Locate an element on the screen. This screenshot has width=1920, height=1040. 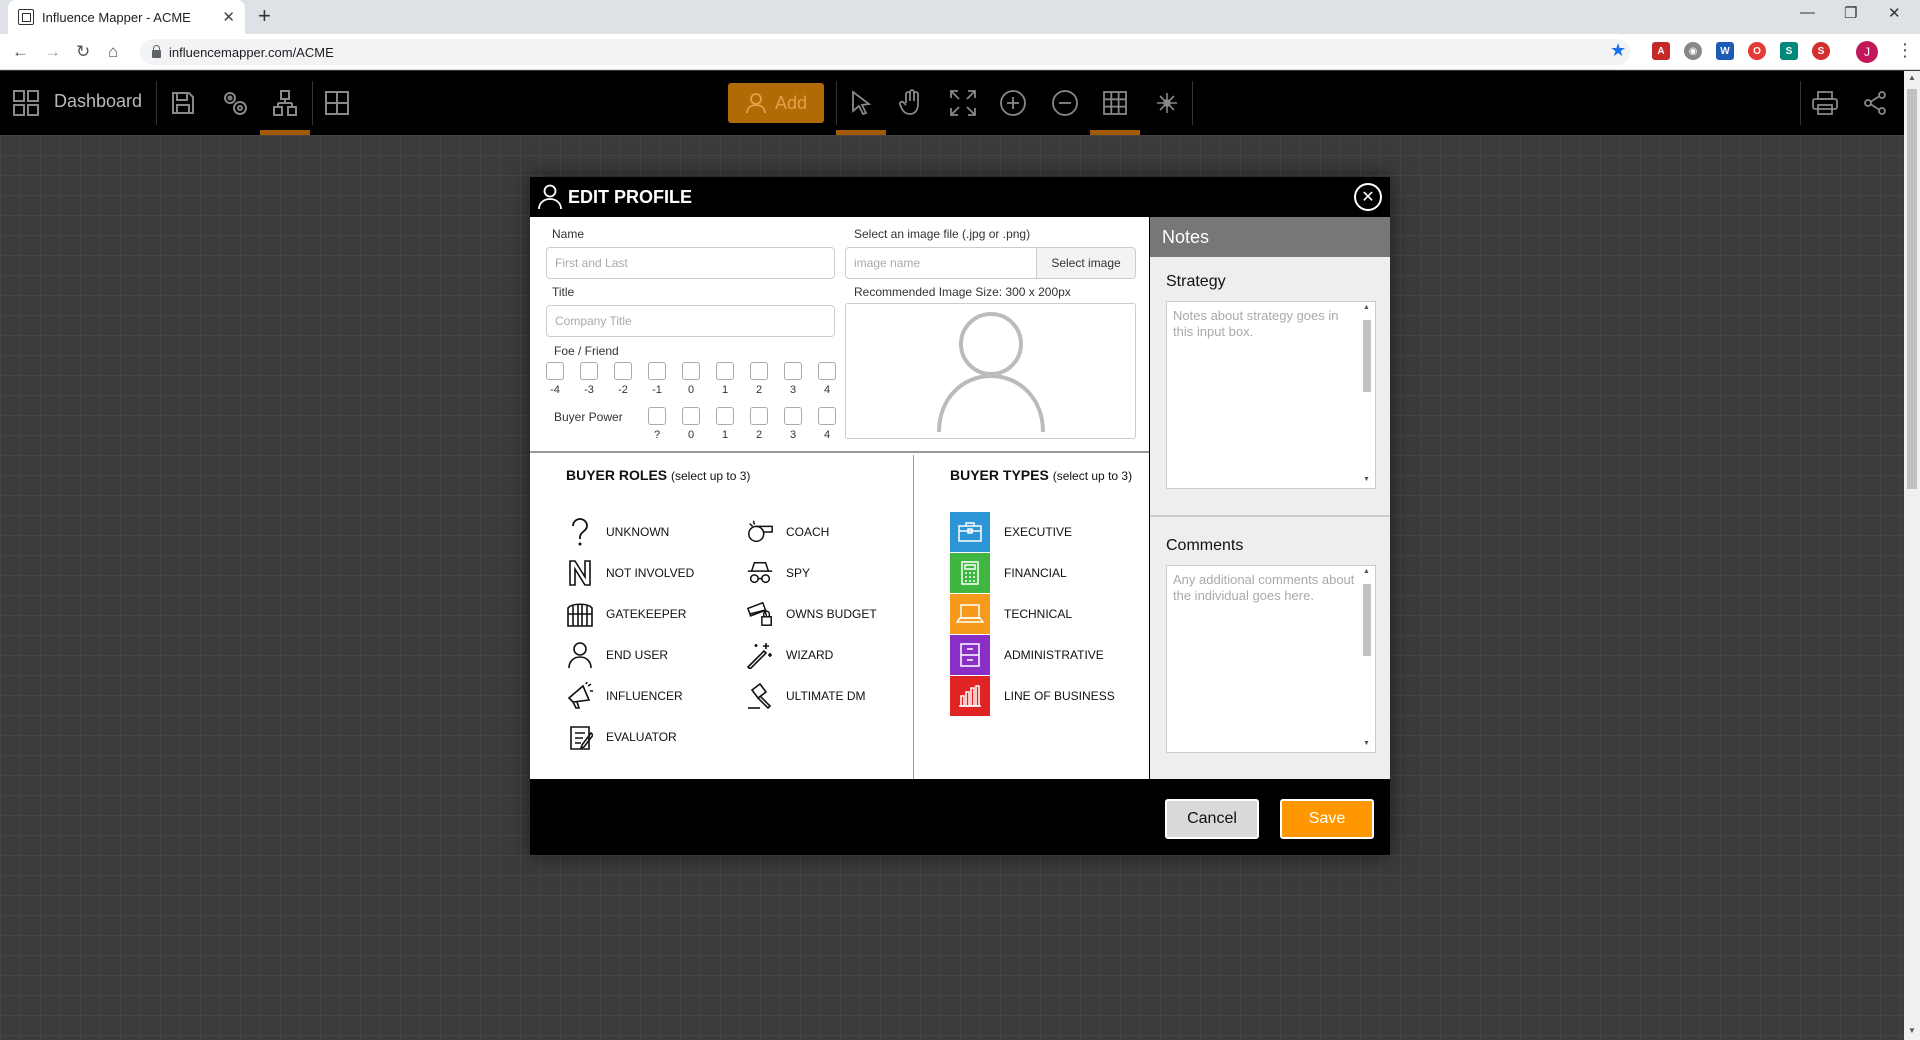
browser-menu-icon: ⋮ is located at coordinates (1905, 50).